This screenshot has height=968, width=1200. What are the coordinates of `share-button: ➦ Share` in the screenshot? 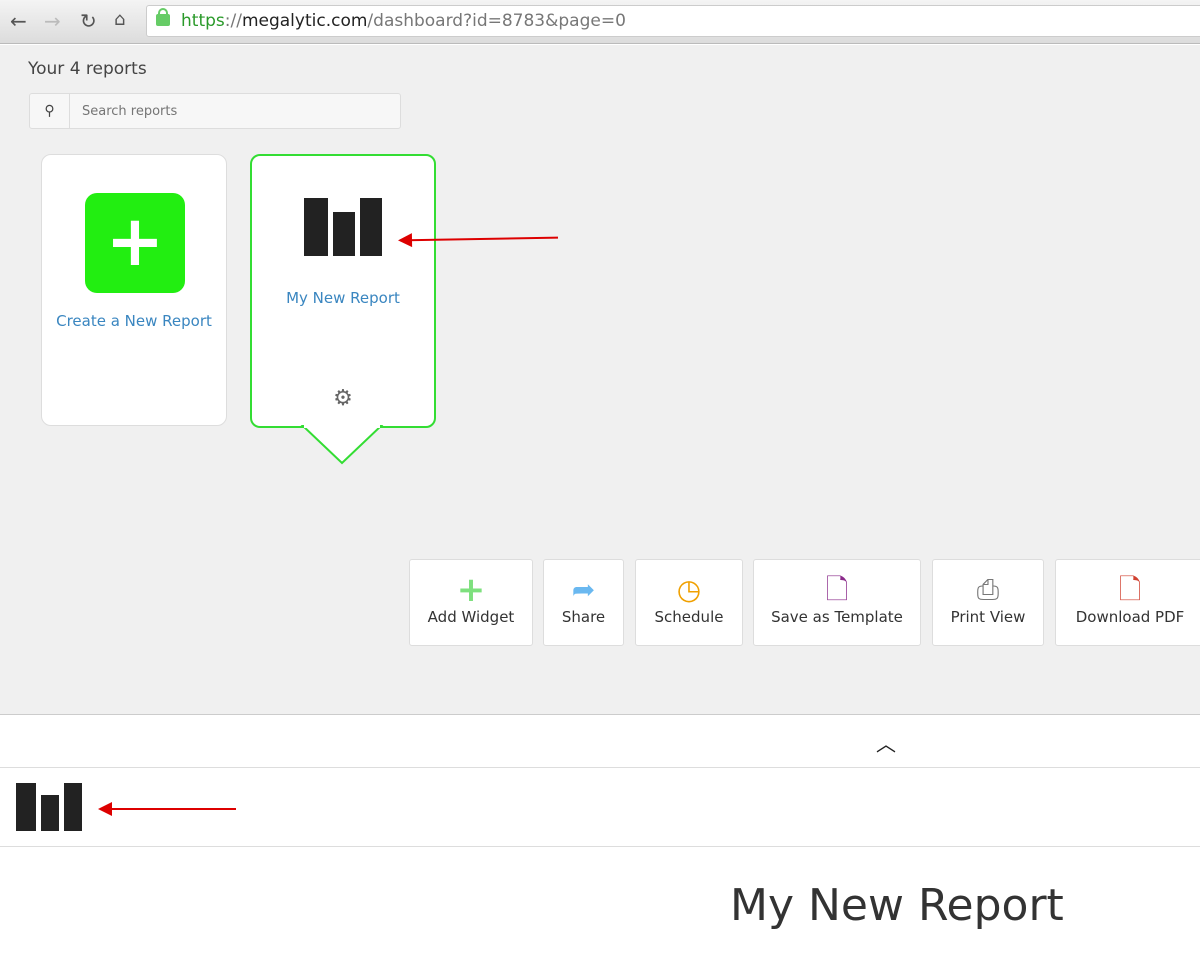 It's located at (583, 602).